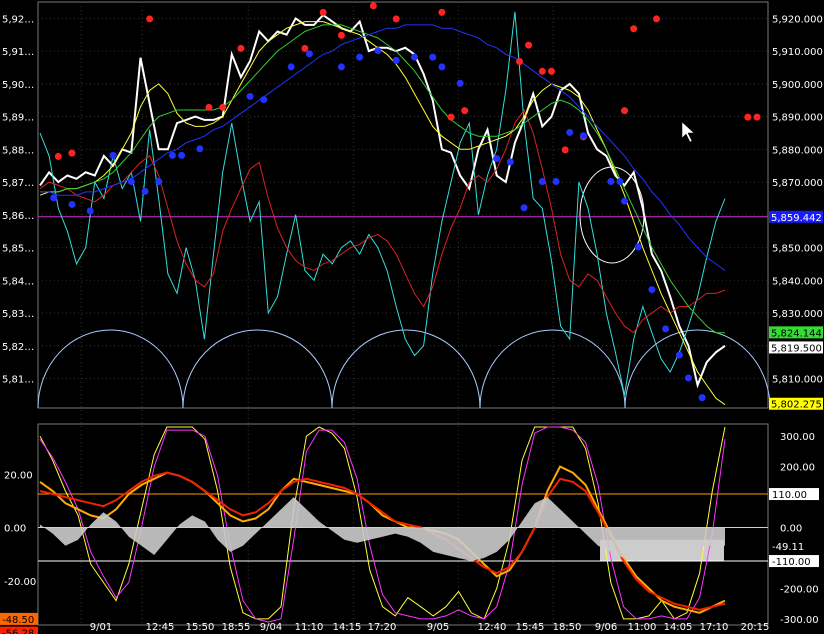 The image size is (824, 634). Describe the element at coordinates (797, 468) in the screenshot. I see `oscillator-right-tick-label: 200.00` at that location.